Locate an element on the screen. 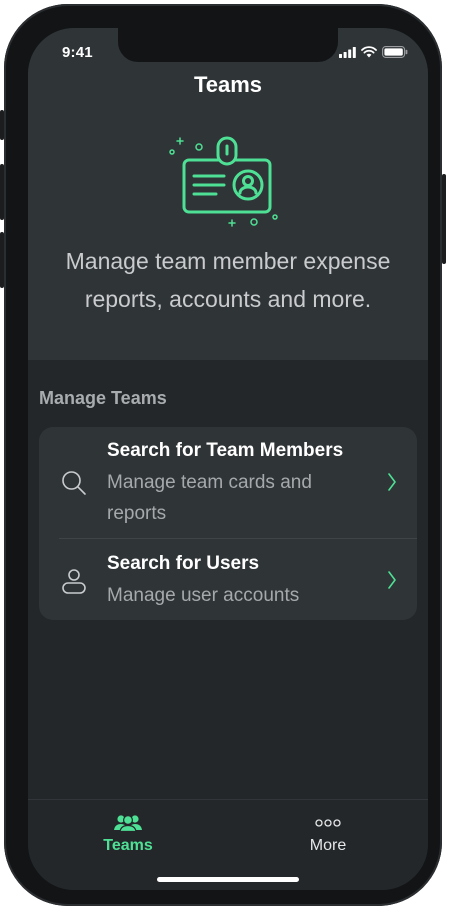 Image resolution: width=449 pixels, height=911 pixels. status-icons is located at coordinates (373, 52).